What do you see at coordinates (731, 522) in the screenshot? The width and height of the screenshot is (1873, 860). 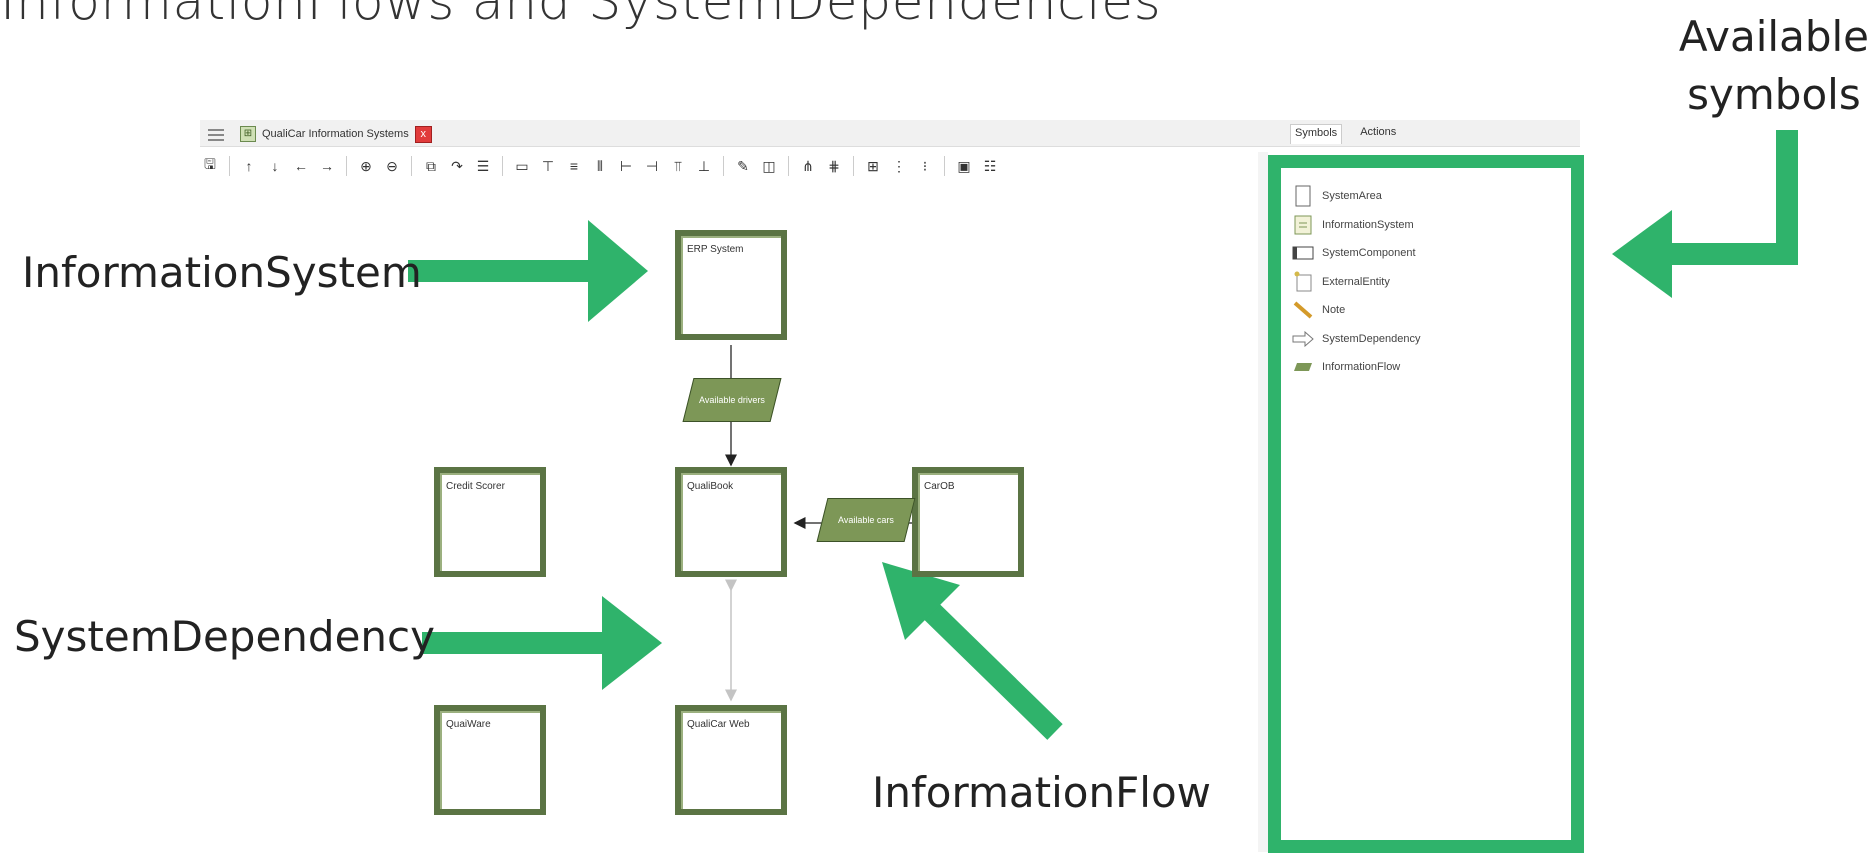 I see `system-qualibook: QualiBook` at bounding box center [731, 522].